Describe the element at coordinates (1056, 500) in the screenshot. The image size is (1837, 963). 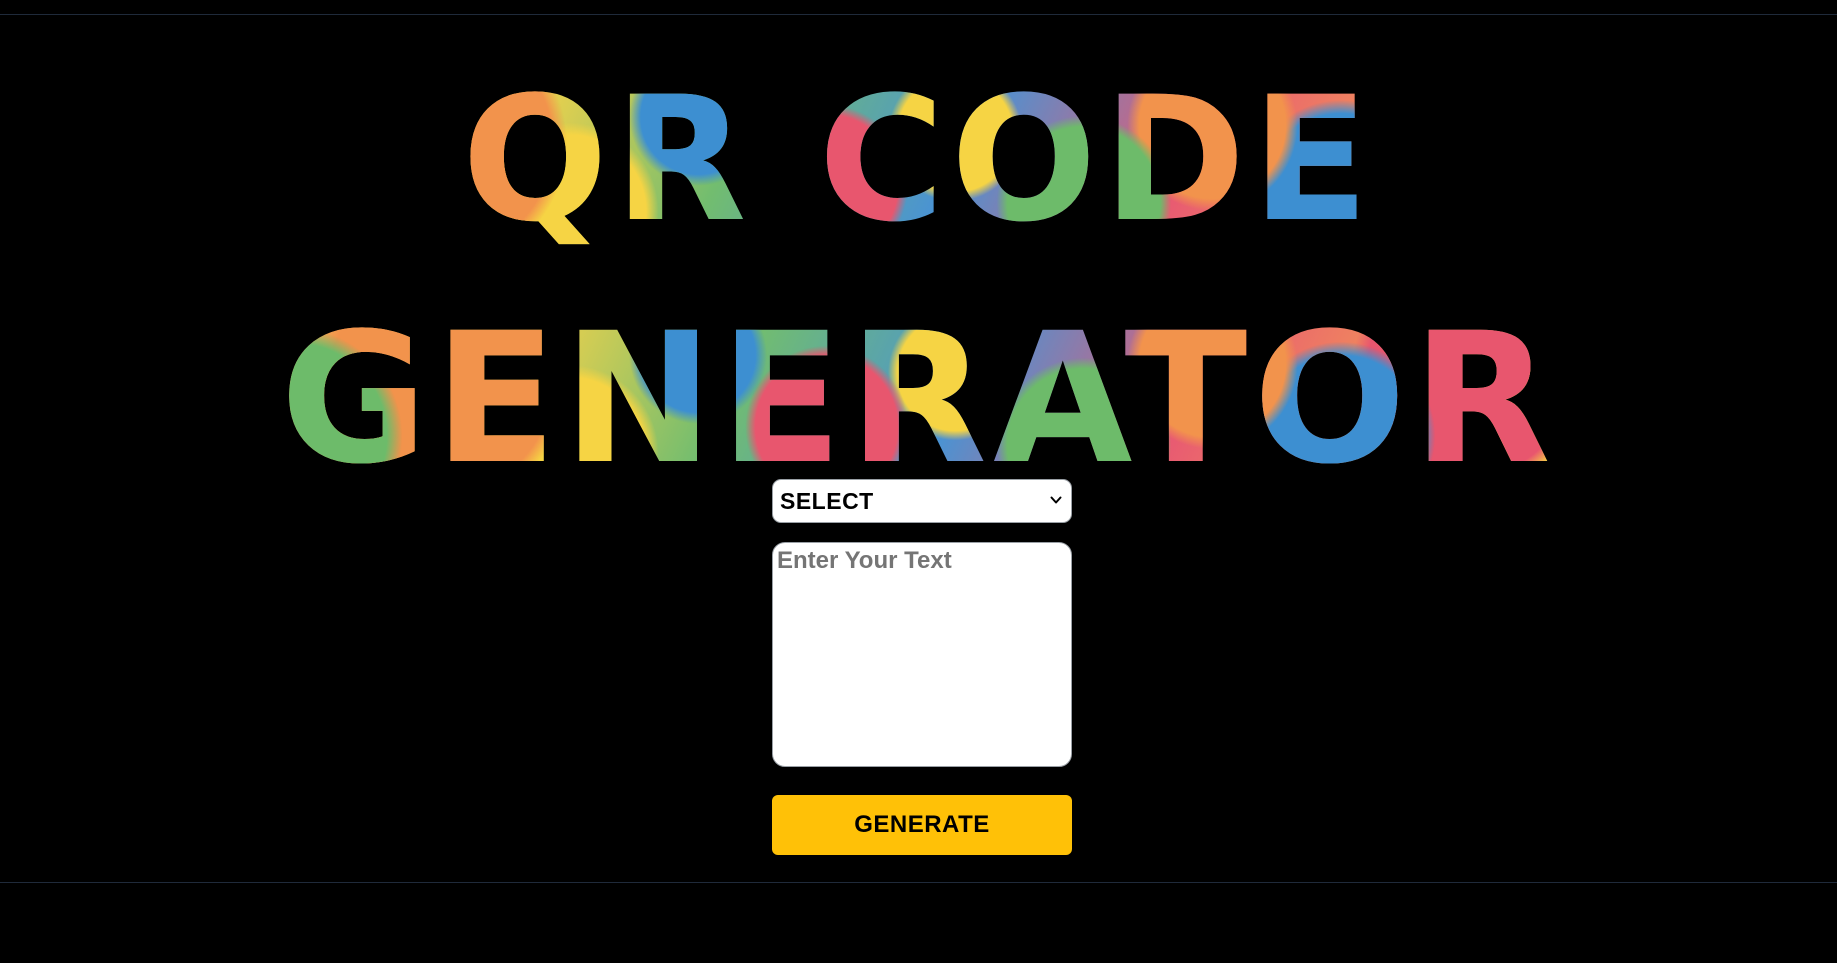
I see `chevron-down-icon` at that location.